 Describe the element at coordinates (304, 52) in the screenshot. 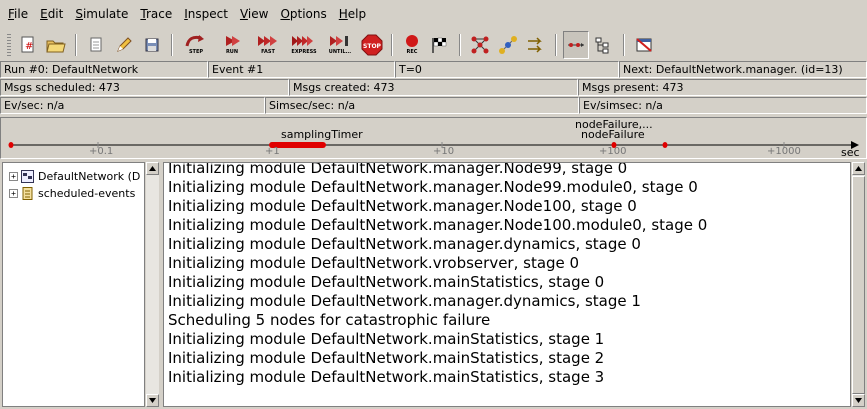

I see `express-label: EXPRESS` at that location.